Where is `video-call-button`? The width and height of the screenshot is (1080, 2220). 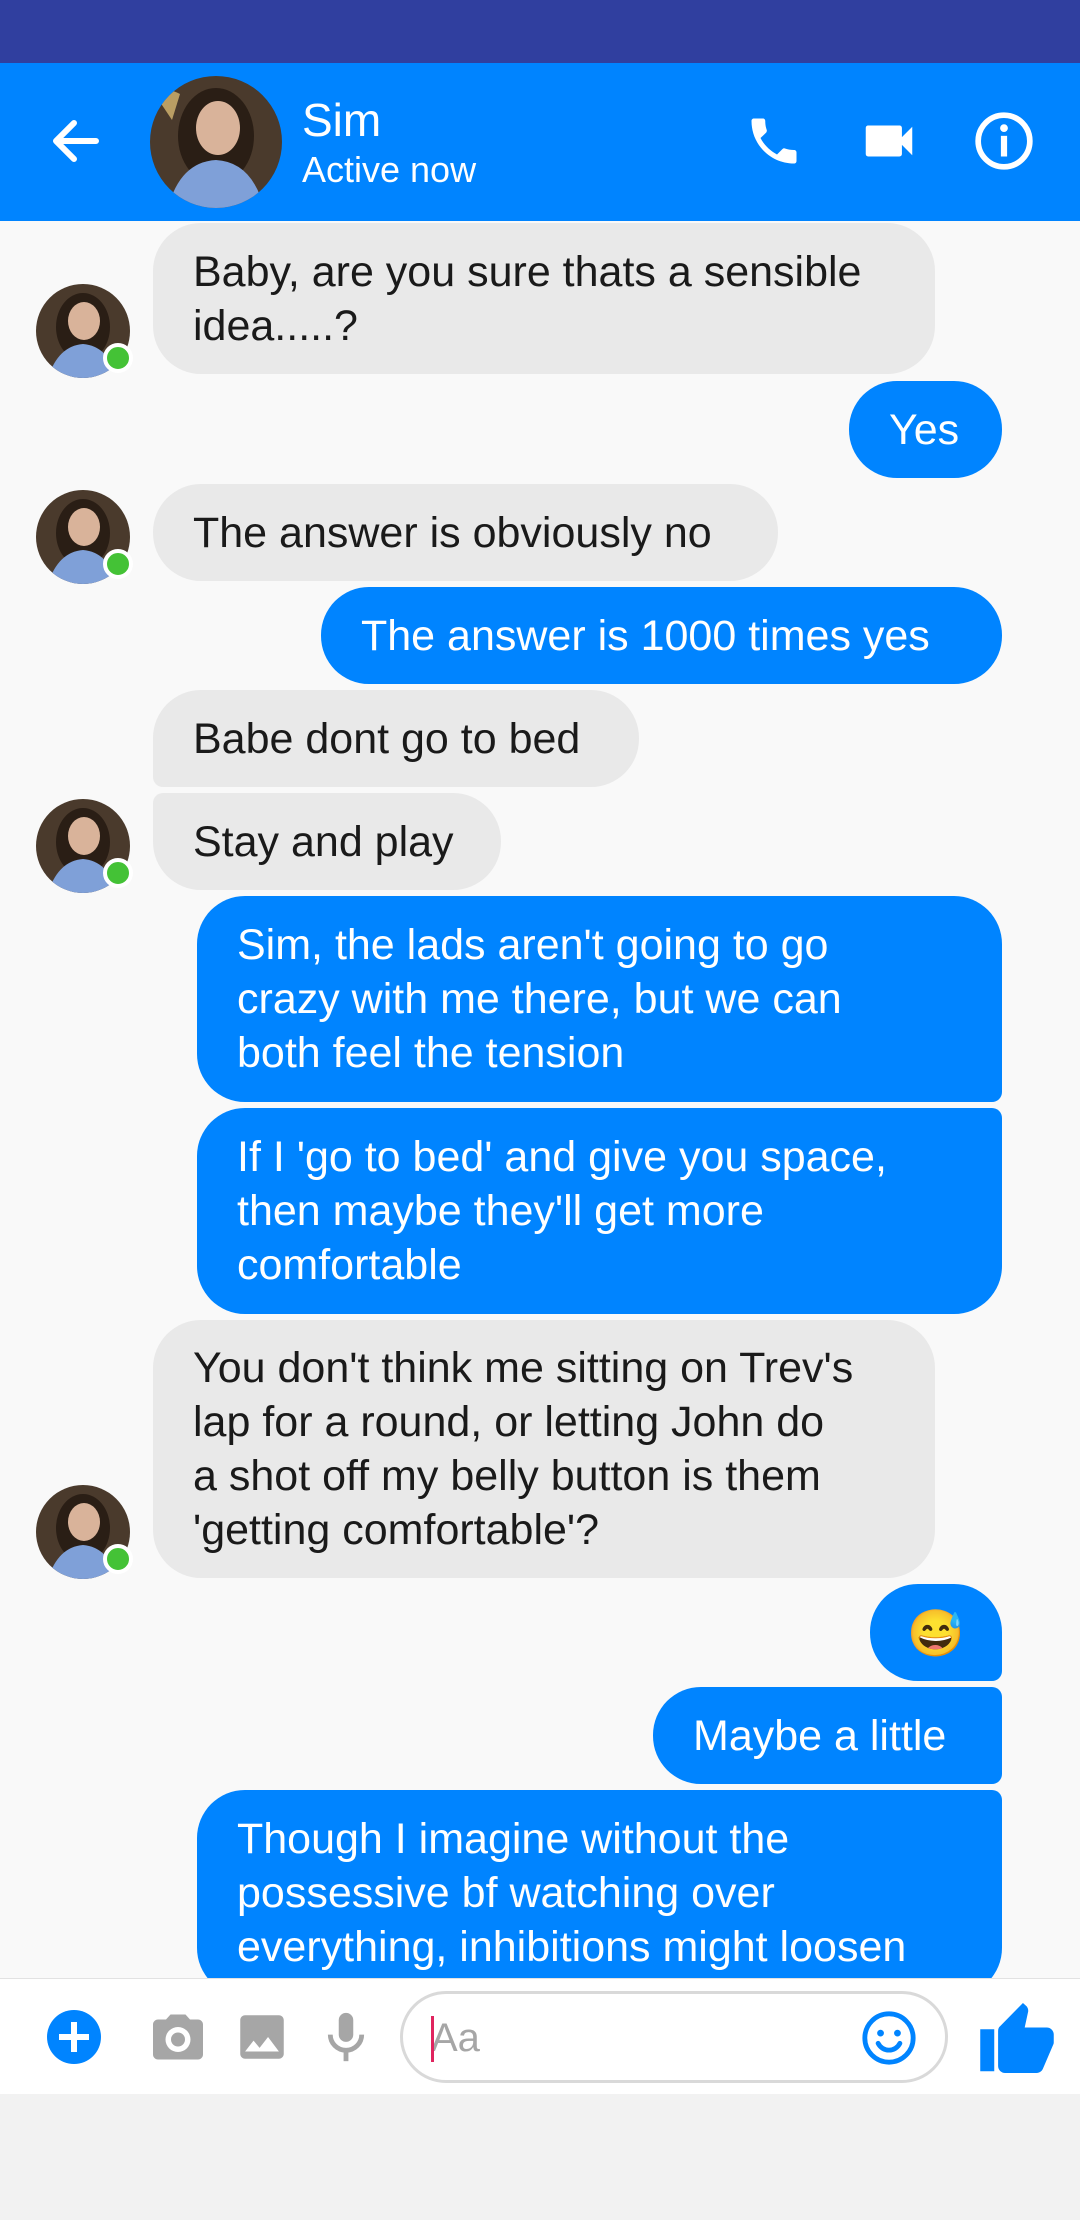
video-call-button is located at coordinates (889, 141).